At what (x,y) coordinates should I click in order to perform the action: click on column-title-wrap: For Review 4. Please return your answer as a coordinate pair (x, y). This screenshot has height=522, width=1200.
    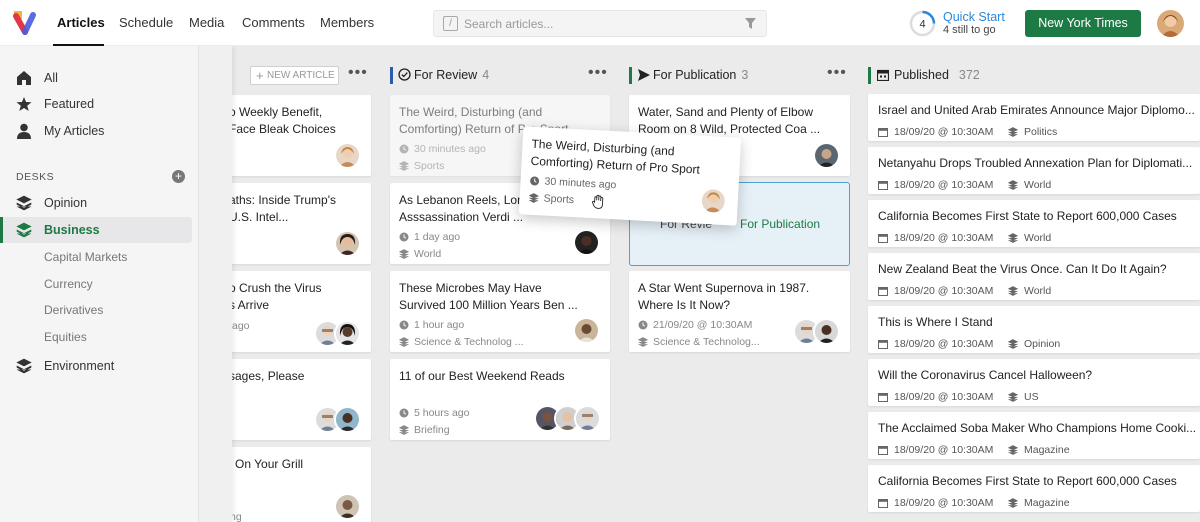
    Looking at the image, I should click on (451, 75).